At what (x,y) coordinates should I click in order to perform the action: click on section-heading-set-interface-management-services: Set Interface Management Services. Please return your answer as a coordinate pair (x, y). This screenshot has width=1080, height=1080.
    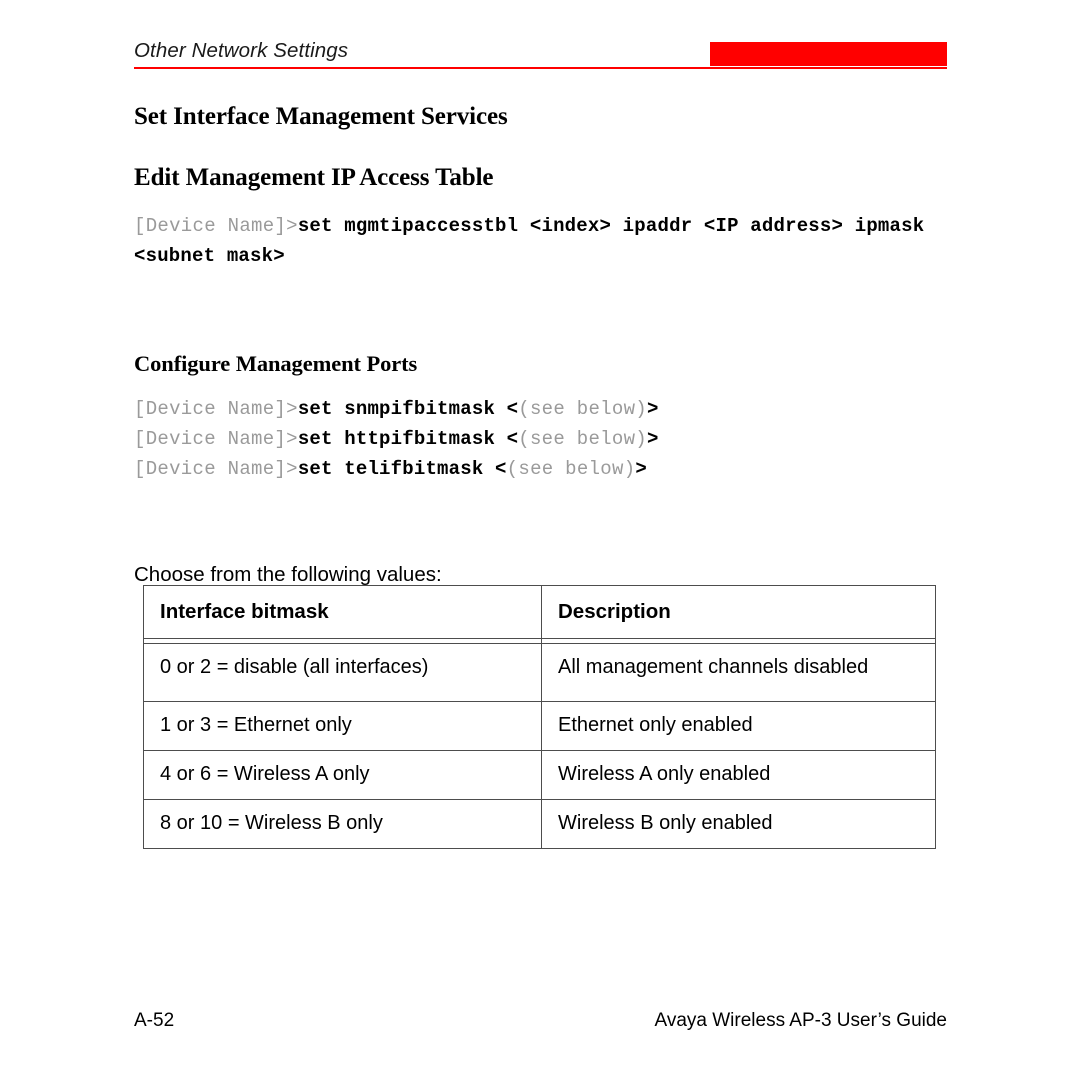
    Looking at the image, I should click on (321, 116).